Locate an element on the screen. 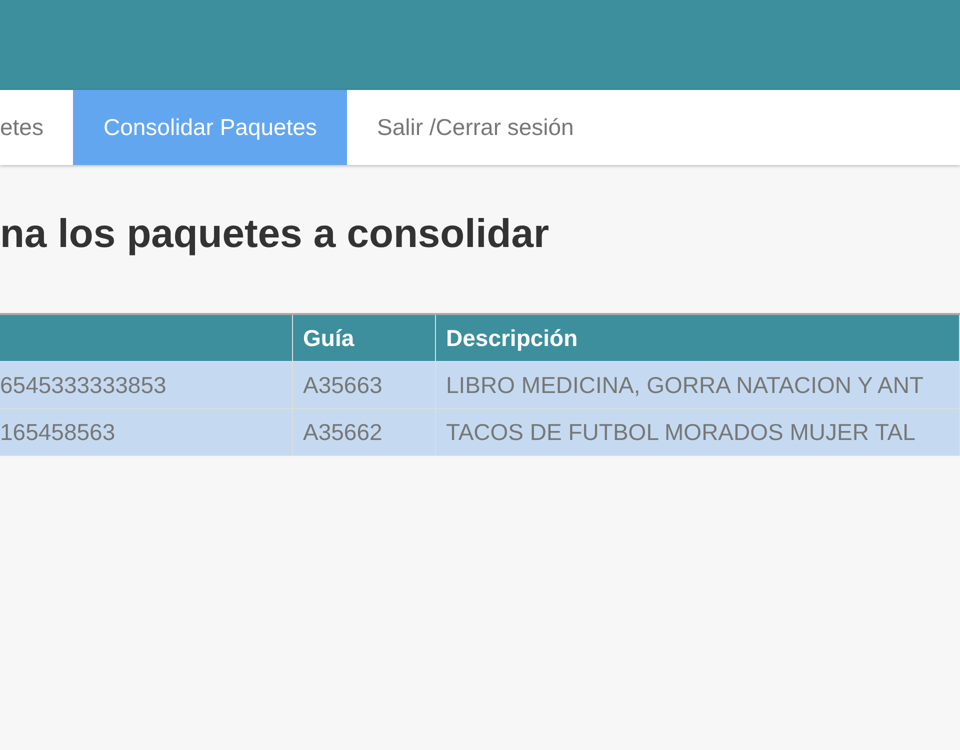 Image resolution: width=960 pixels, height=750 pixels. nav-tab: Salir /Cerrar sesión is located at coordinates (475, 127).